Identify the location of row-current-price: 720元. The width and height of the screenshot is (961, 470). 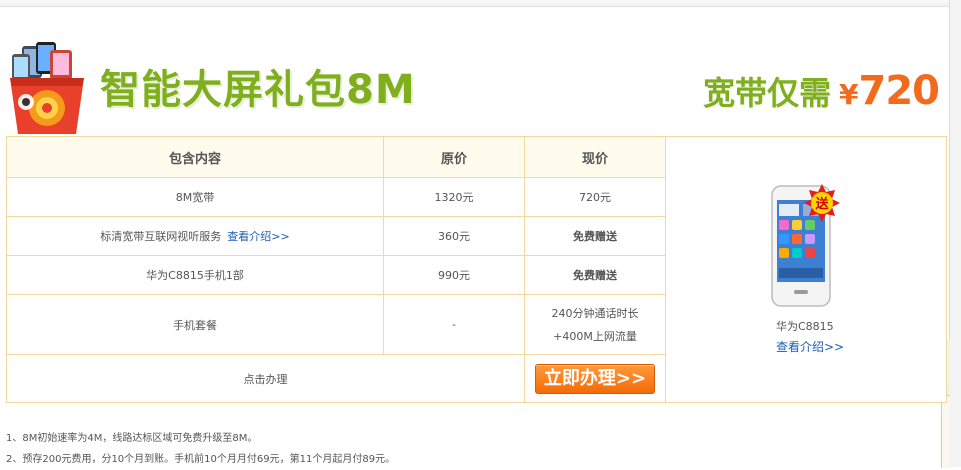
(595, 197).